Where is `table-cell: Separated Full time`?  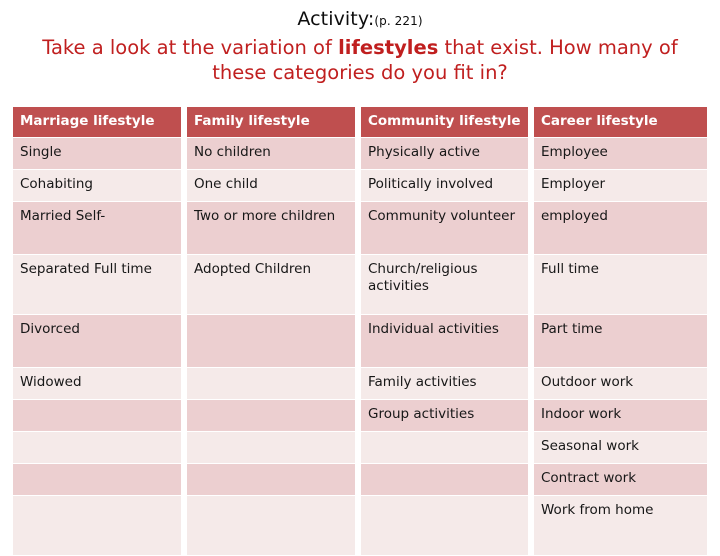 table-cell: Separated Full time is located at coordinates (97, 284).